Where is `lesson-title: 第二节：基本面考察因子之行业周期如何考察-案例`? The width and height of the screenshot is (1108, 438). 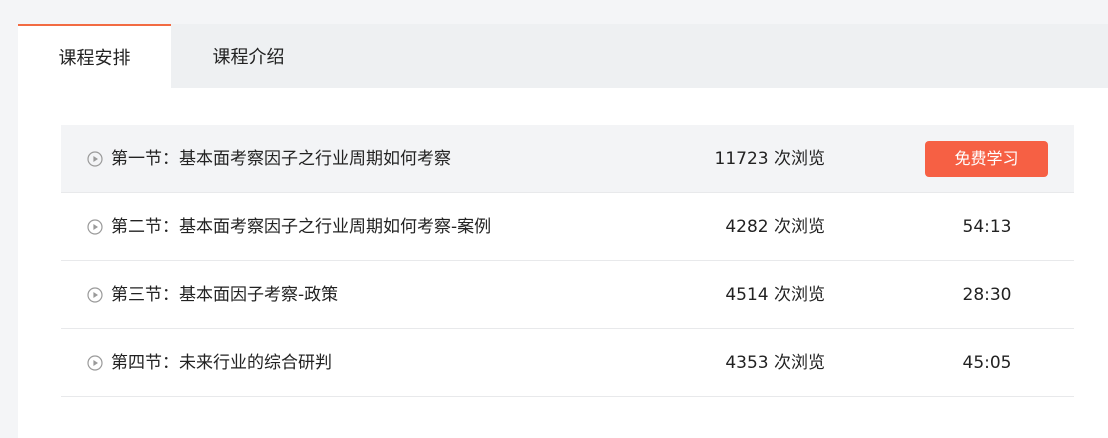 lesson-title: 第二节：基本面考察因子之行业周期如何考察-案例 is located at coordinates (301, 227).